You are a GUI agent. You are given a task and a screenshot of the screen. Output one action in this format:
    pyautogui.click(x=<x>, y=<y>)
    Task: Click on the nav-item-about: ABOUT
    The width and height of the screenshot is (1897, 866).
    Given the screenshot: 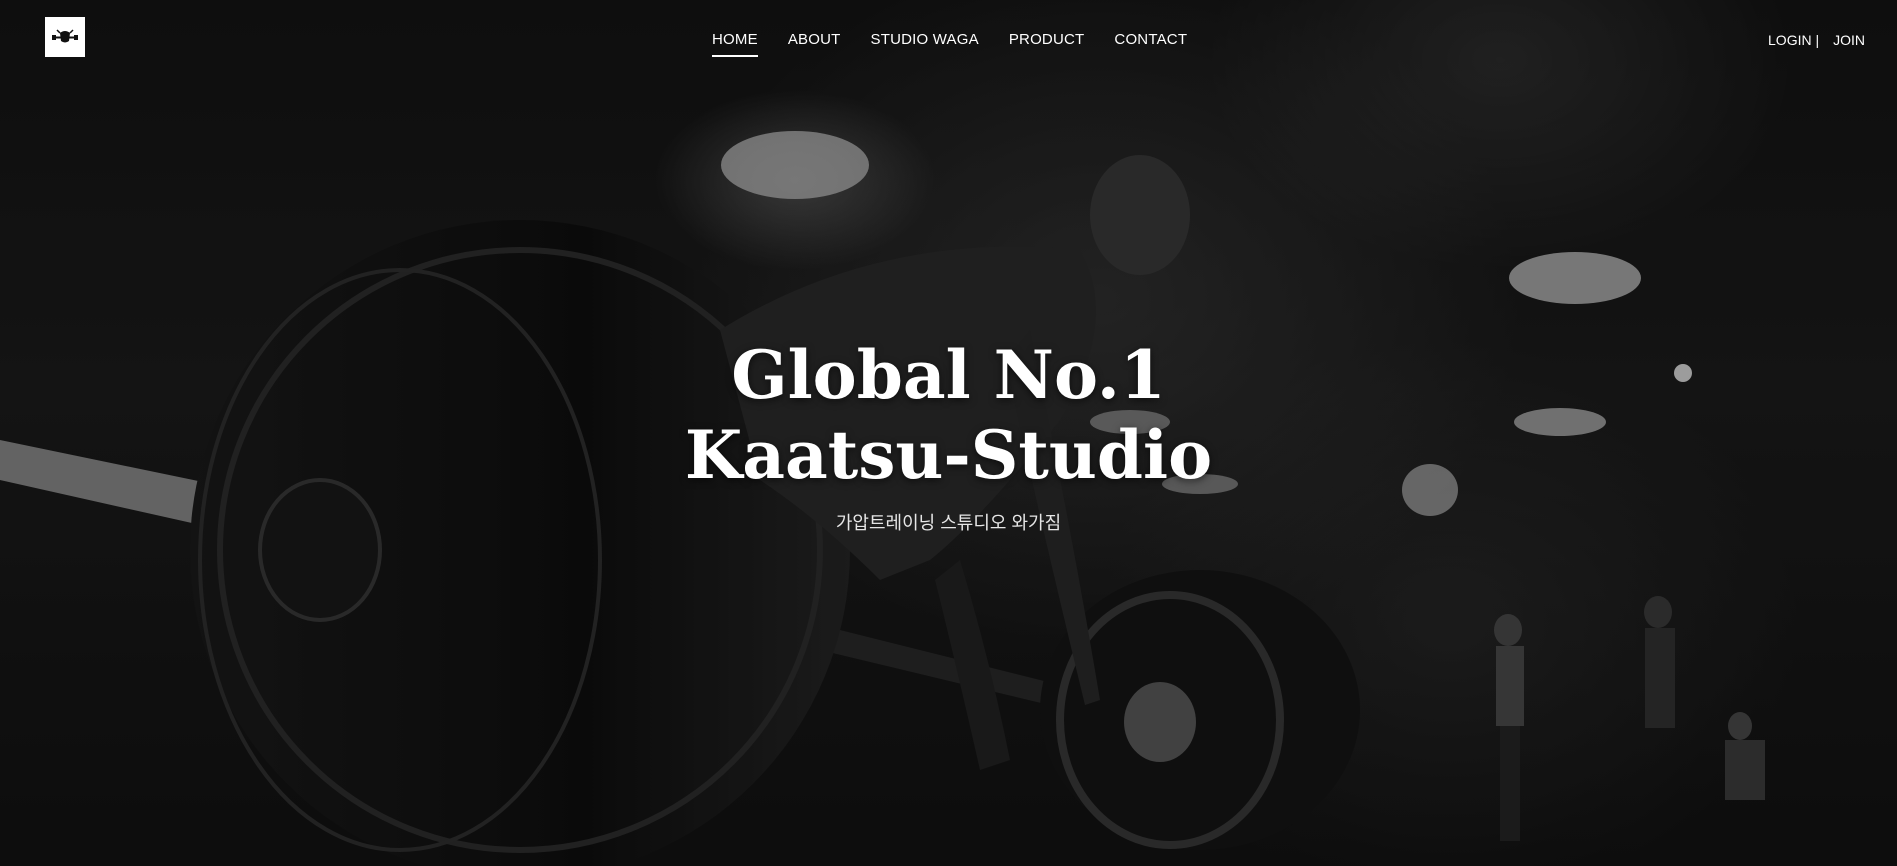 What is the action you would take?
    pyautogui.click(x=814, y=44)
    